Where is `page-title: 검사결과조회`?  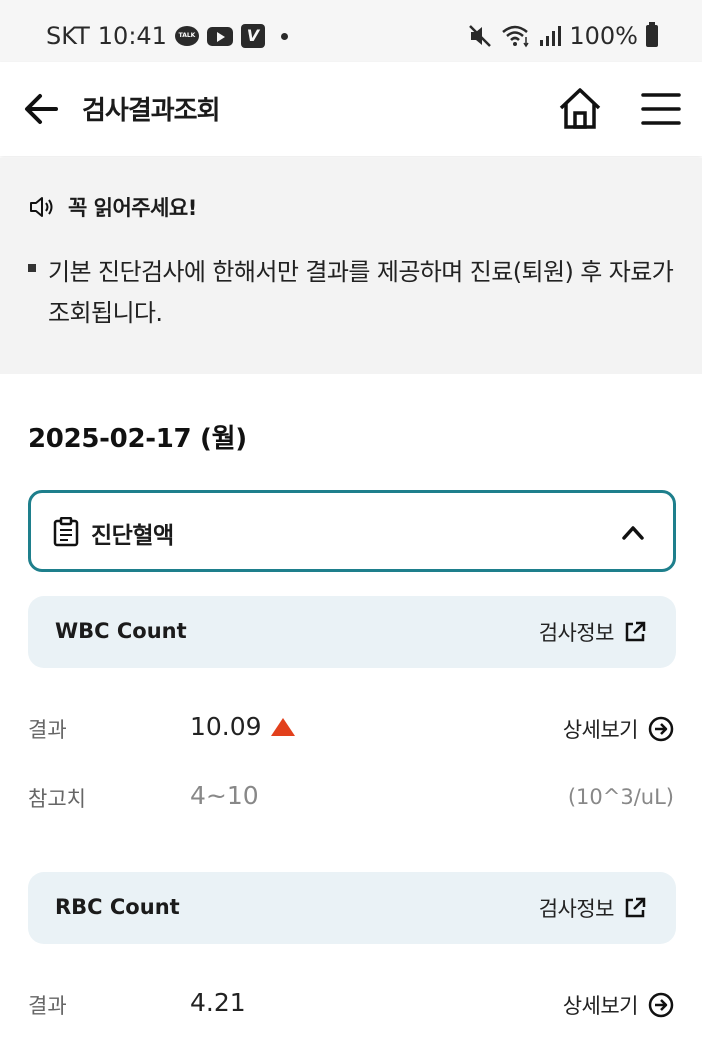
page-title: 검사결과조회 is located at coordinates (151, 111).